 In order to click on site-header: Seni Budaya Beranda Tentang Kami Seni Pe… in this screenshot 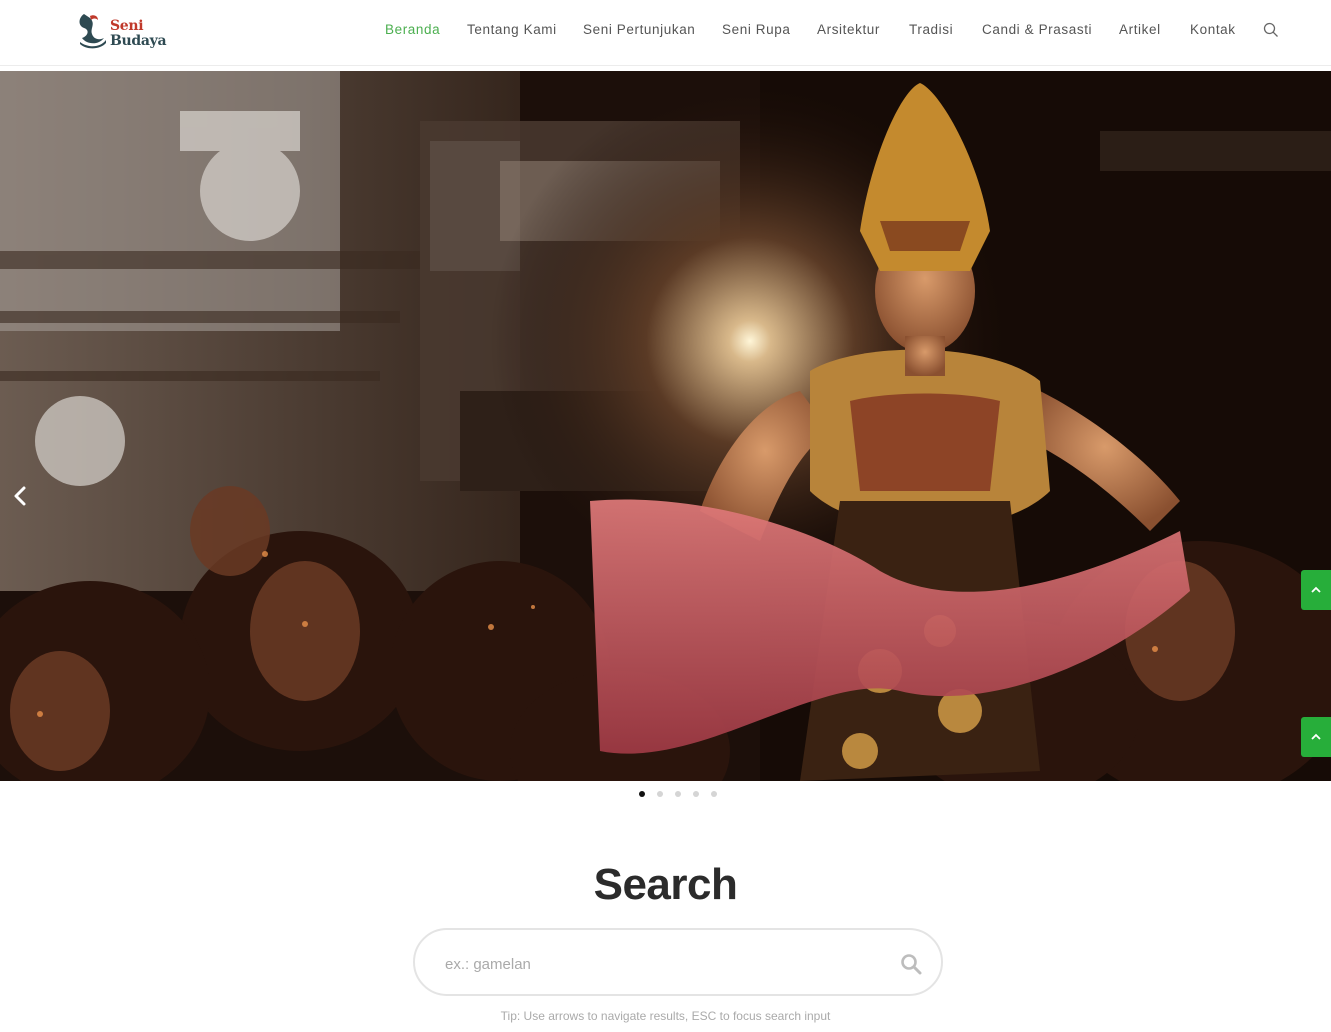, I will do `click(665, 33)`.